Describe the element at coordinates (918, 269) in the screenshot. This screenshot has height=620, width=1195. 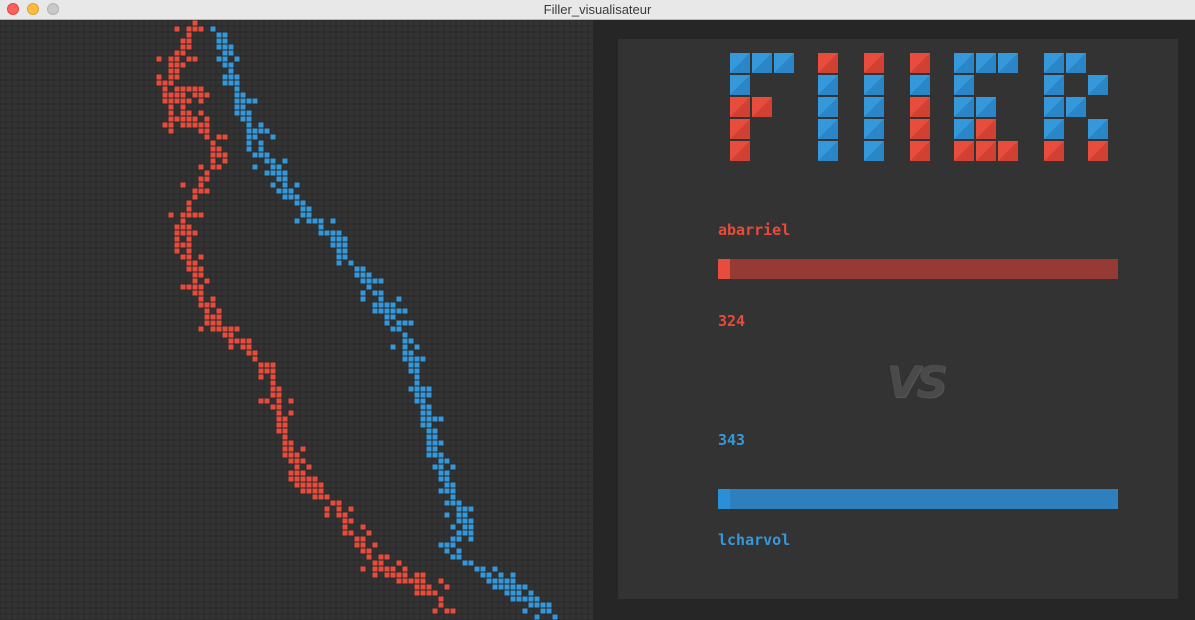
I see `player1-progress-bar` at that location.